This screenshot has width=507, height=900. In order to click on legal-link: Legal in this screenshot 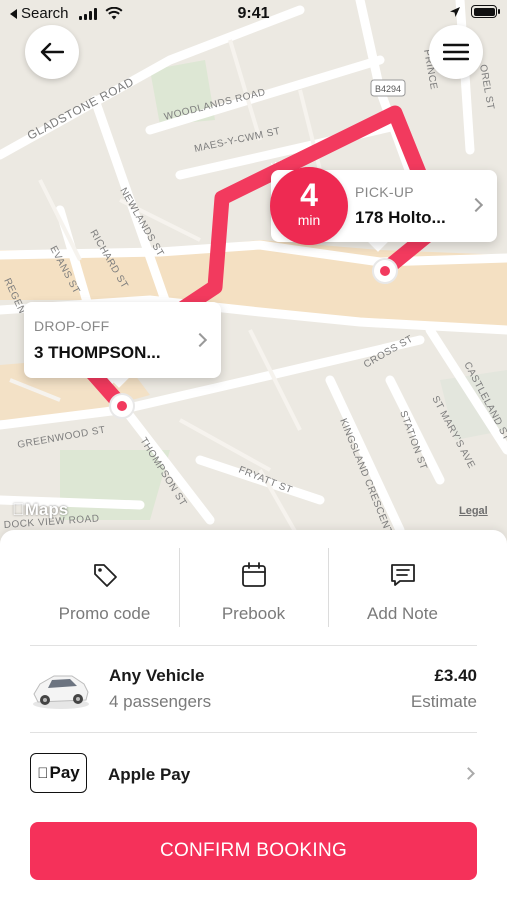, I will do `click(473, 511)`.